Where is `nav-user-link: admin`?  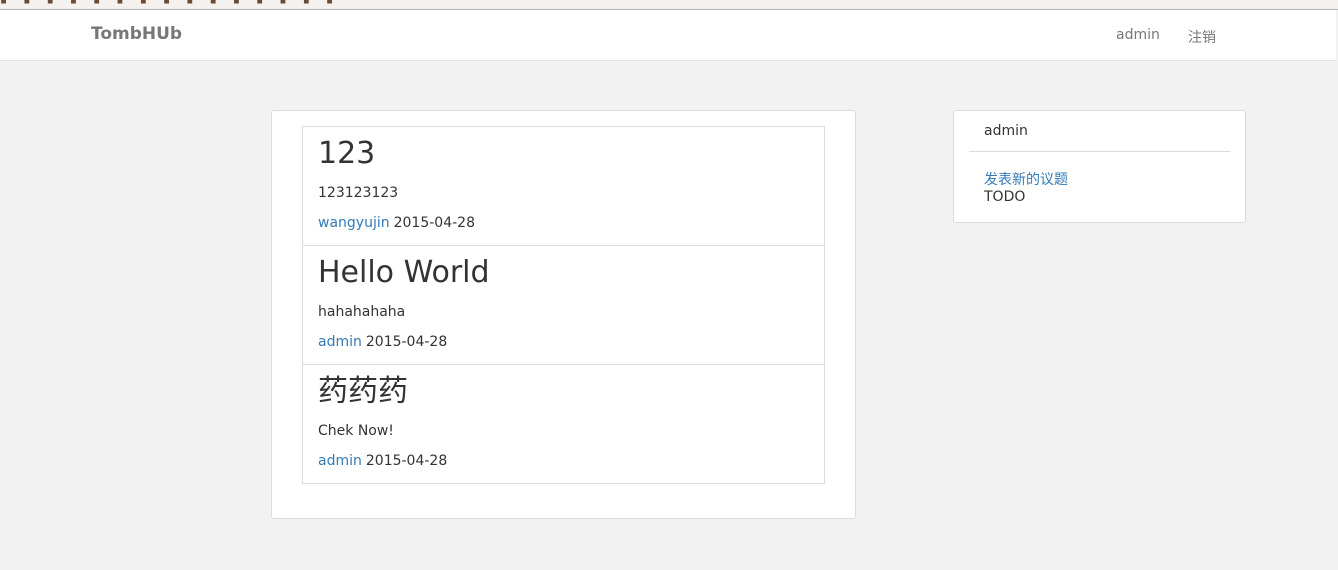
nav-user-link: admin is located at coordinates (1138, 35).